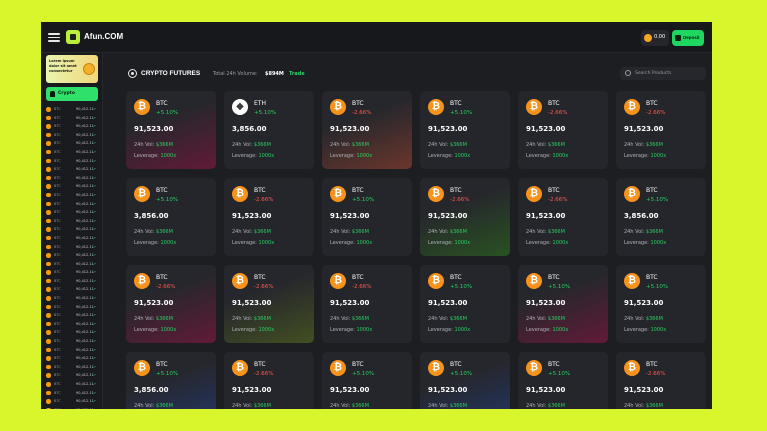 Image resolution: width=767 pixels, height=431 pixels. I want to click on category-crypto-button: Crypto, so click(72, 94).